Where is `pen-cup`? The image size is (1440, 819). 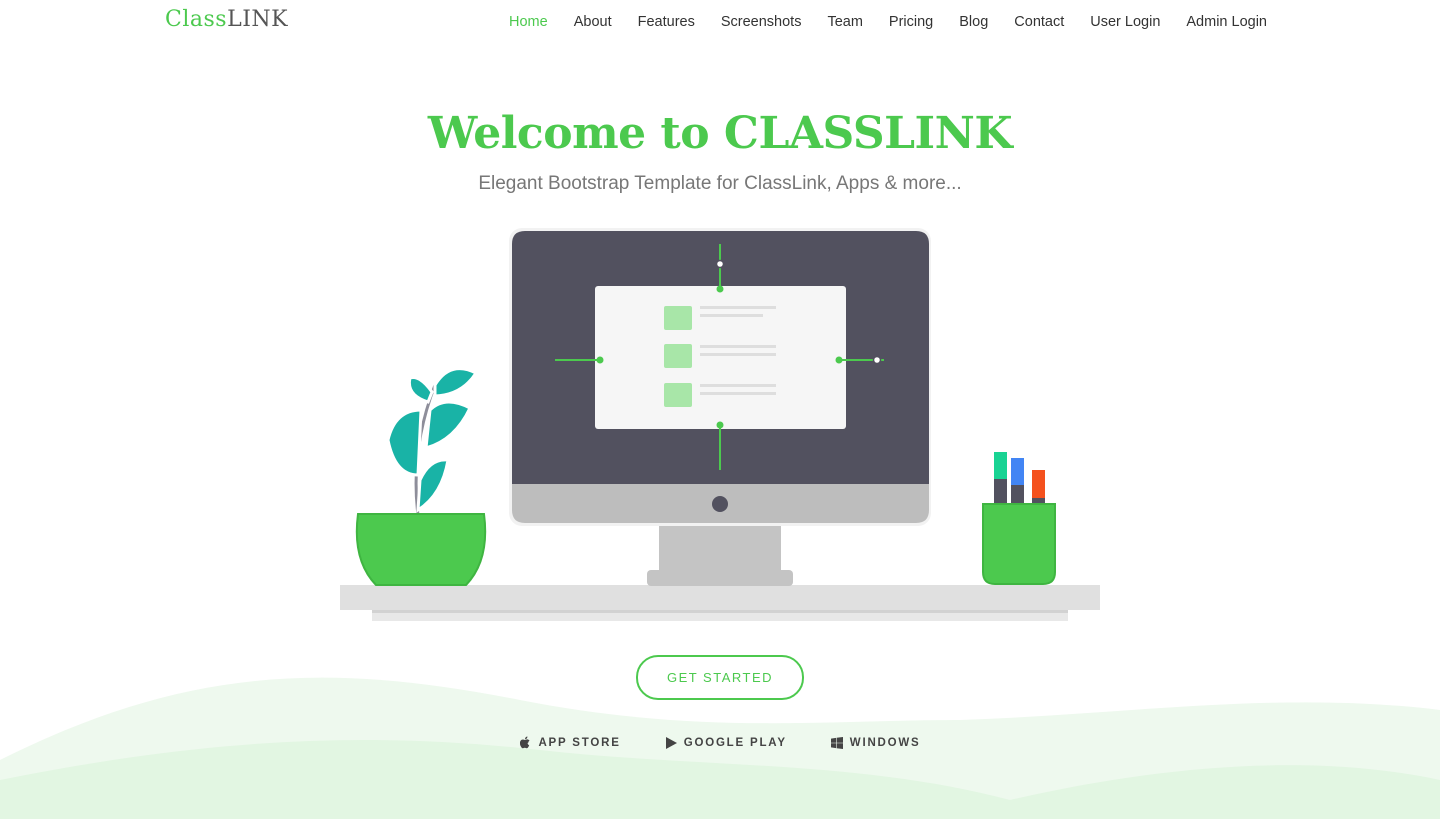
pen-cup is located at coordinates (1019, 518).